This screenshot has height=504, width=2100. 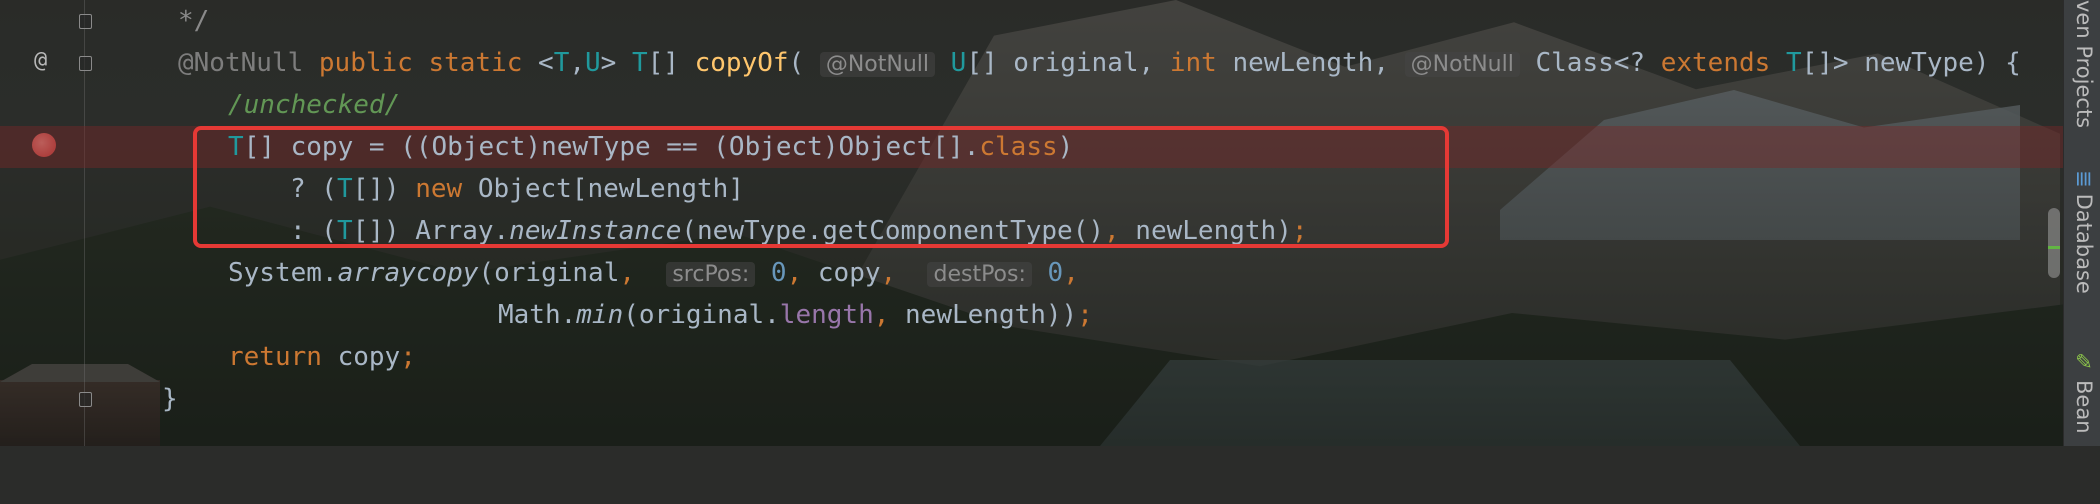 I want to click on code-text: }, so click(x=170, y=399).